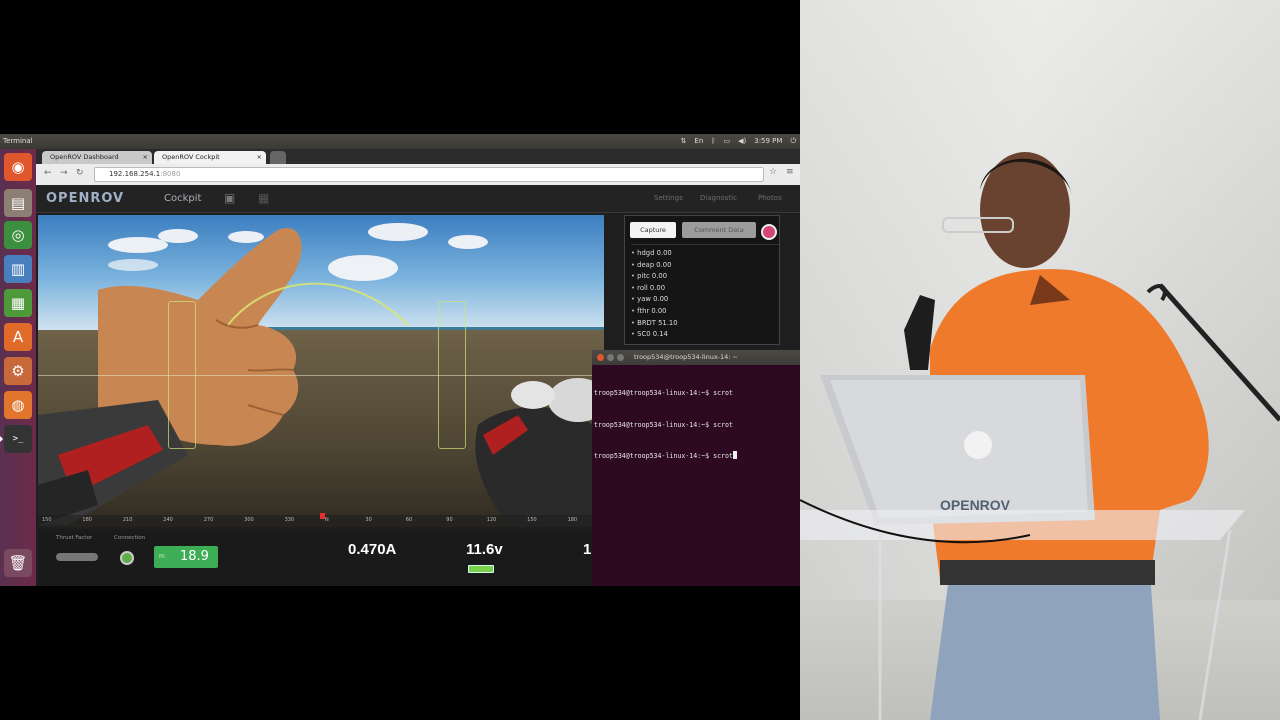 Image resolution: width=1280 pixels, height=720 pixels. Describe the element at coordinates (481, 569) in the screenshot. I see `battery-icon` at that location.